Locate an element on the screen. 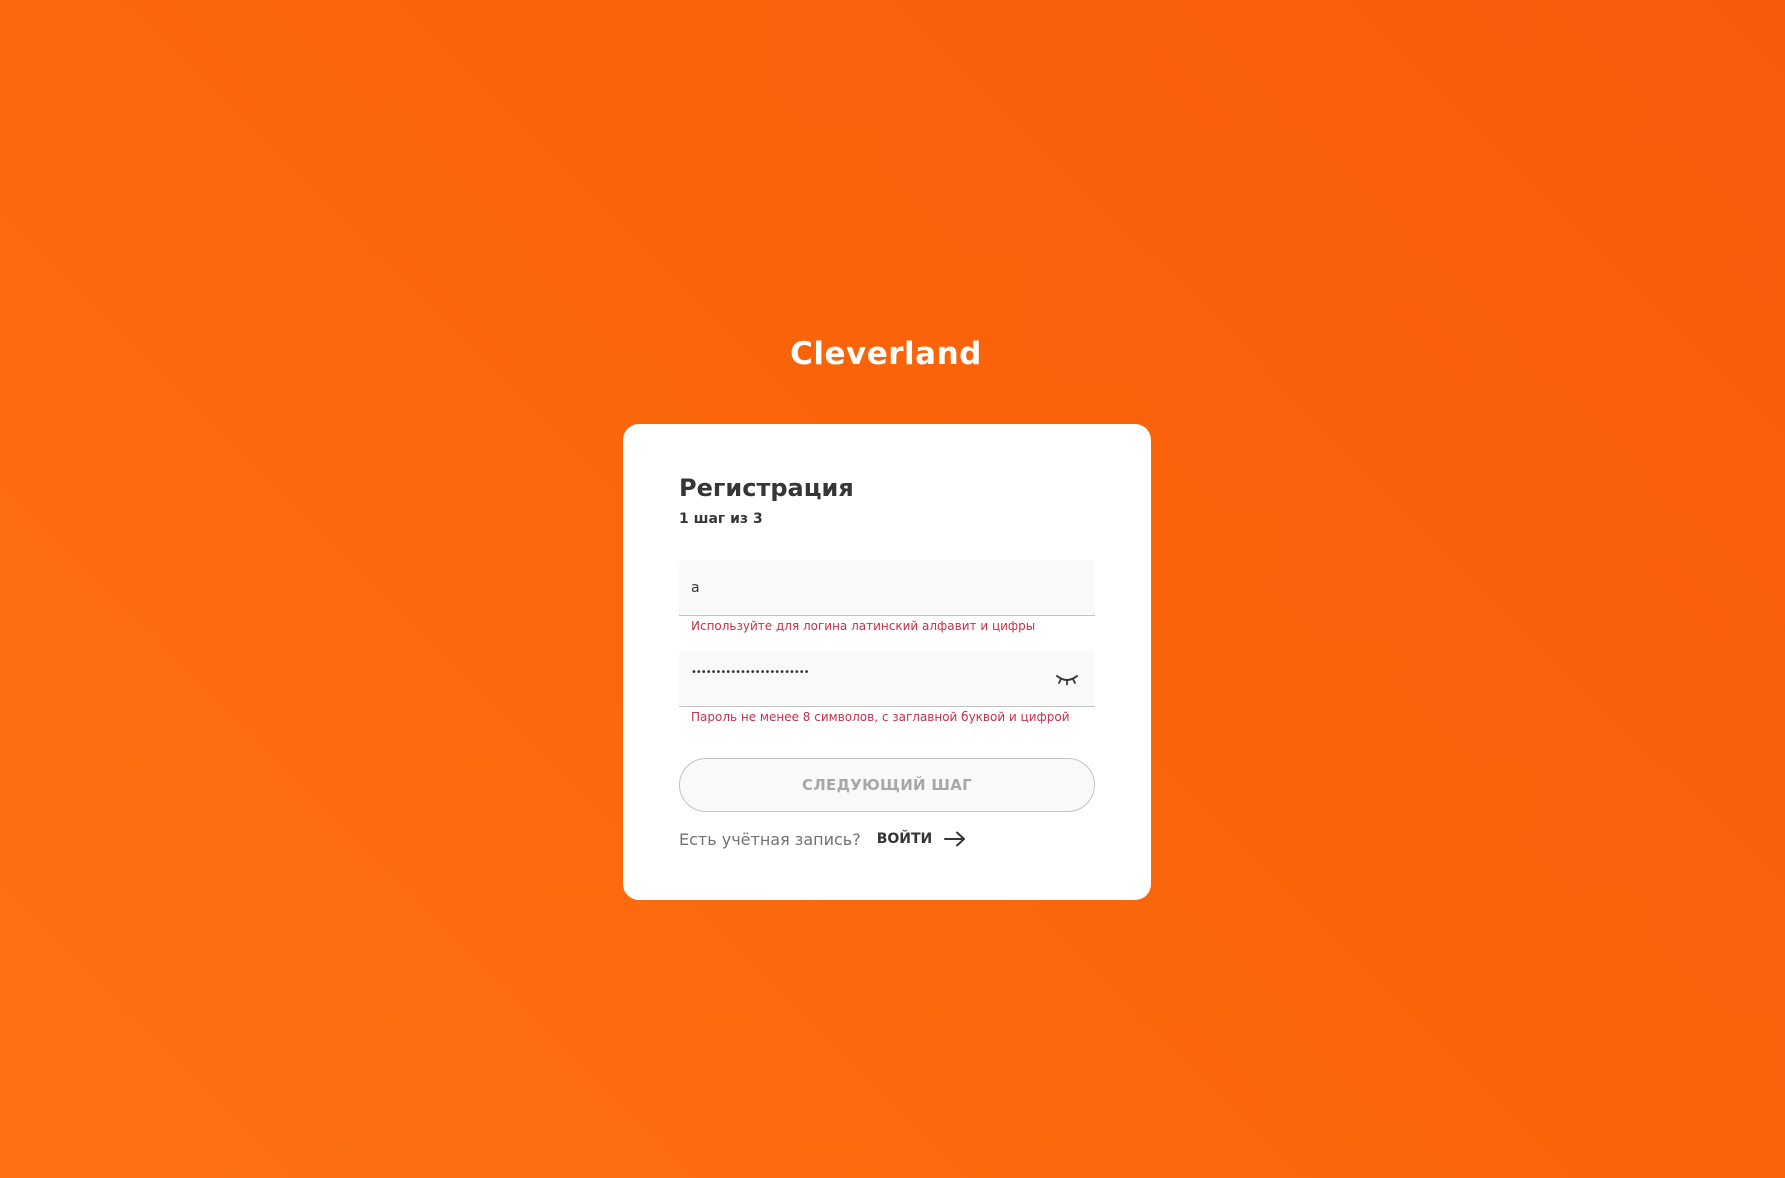  eye-closed-icon is located at coordinates (1067, 679).